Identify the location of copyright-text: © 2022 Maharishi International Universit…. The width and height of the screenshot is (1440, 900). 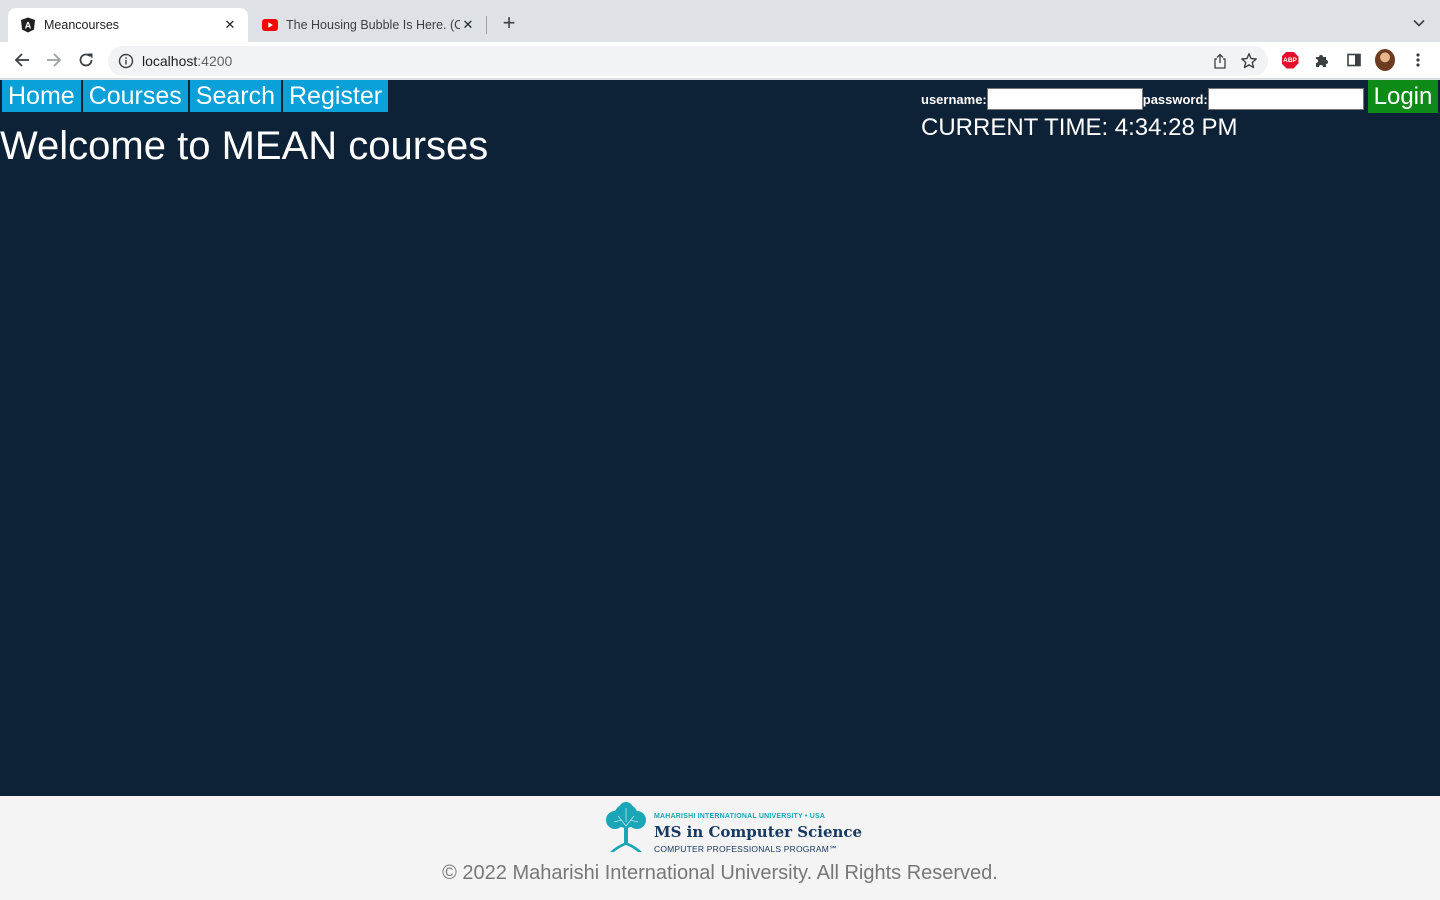
(720, 873).